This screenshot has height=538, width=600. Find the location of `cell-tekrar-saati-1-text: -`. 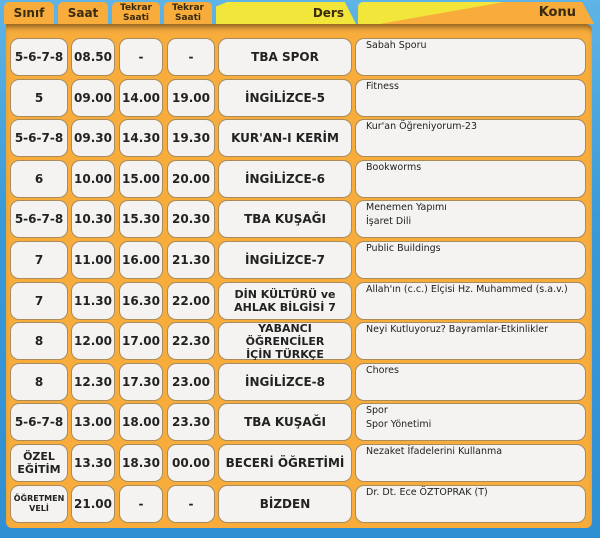

cell-tekrar-saati-1-text: - is located at coordinates (141, 503).